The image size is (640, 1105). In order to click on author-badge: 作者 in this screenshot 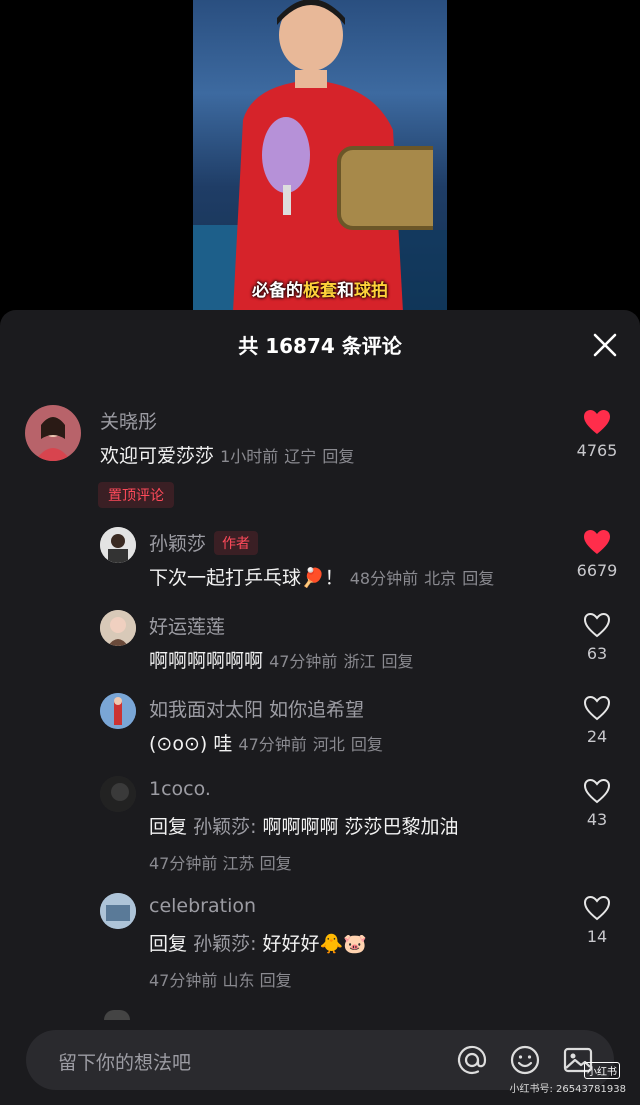, I will do `click(236, 543)`.